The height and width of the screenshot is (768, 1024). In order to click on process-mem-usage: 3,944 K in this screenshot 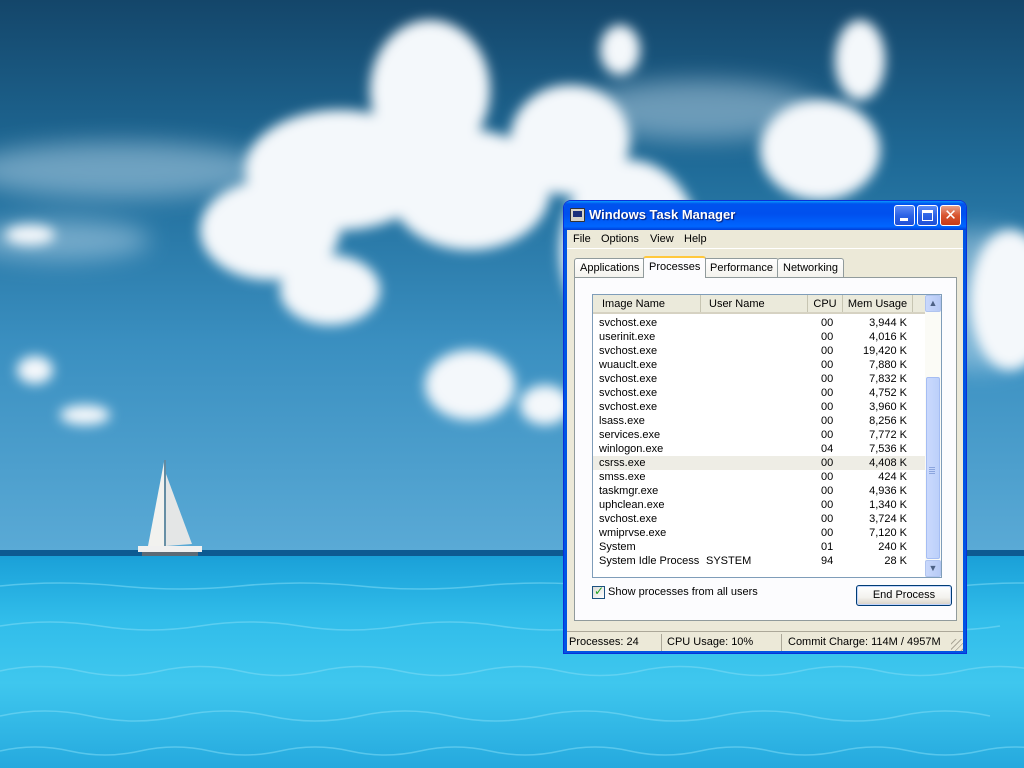, I will do `click(888, 323)`.